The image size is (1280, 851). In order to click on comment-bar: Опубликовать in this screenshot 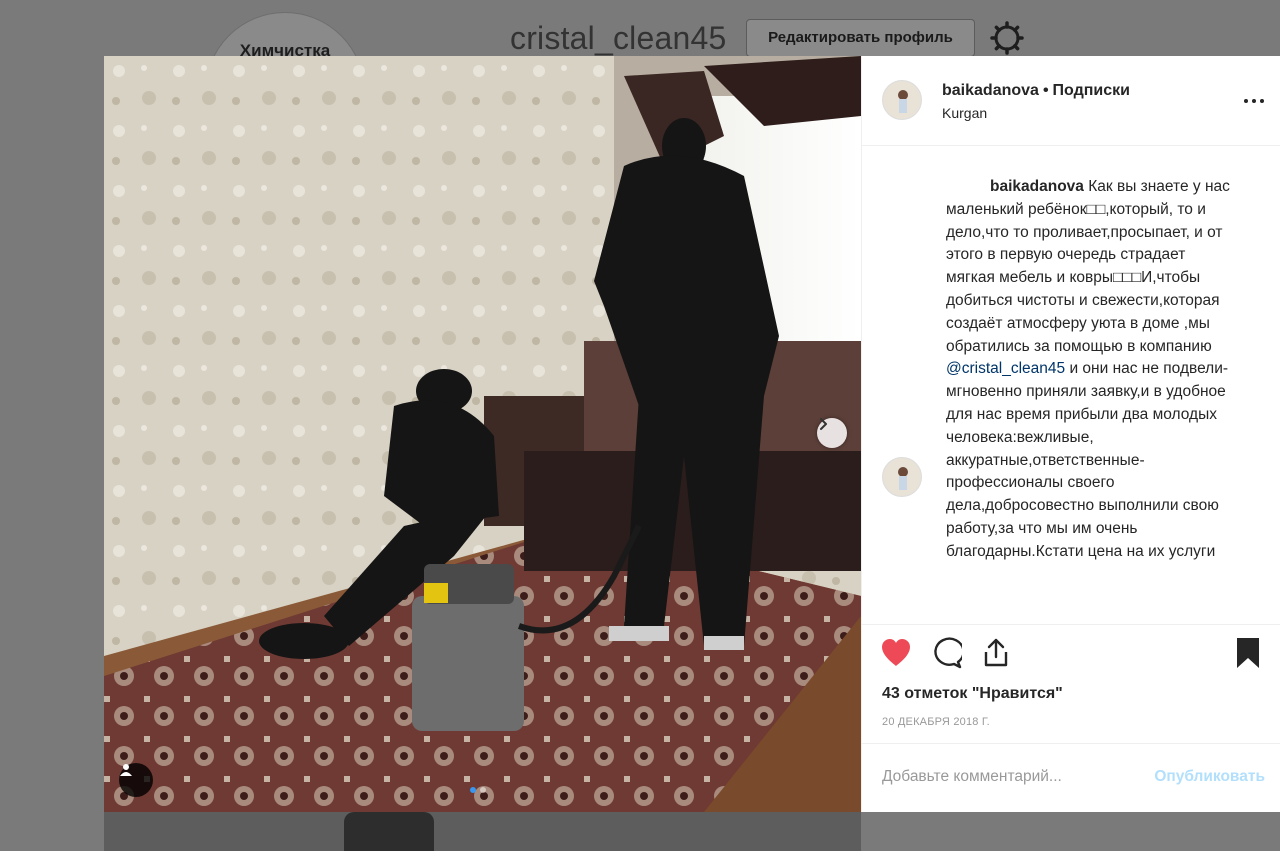, I will do `click(1071, 778)`.